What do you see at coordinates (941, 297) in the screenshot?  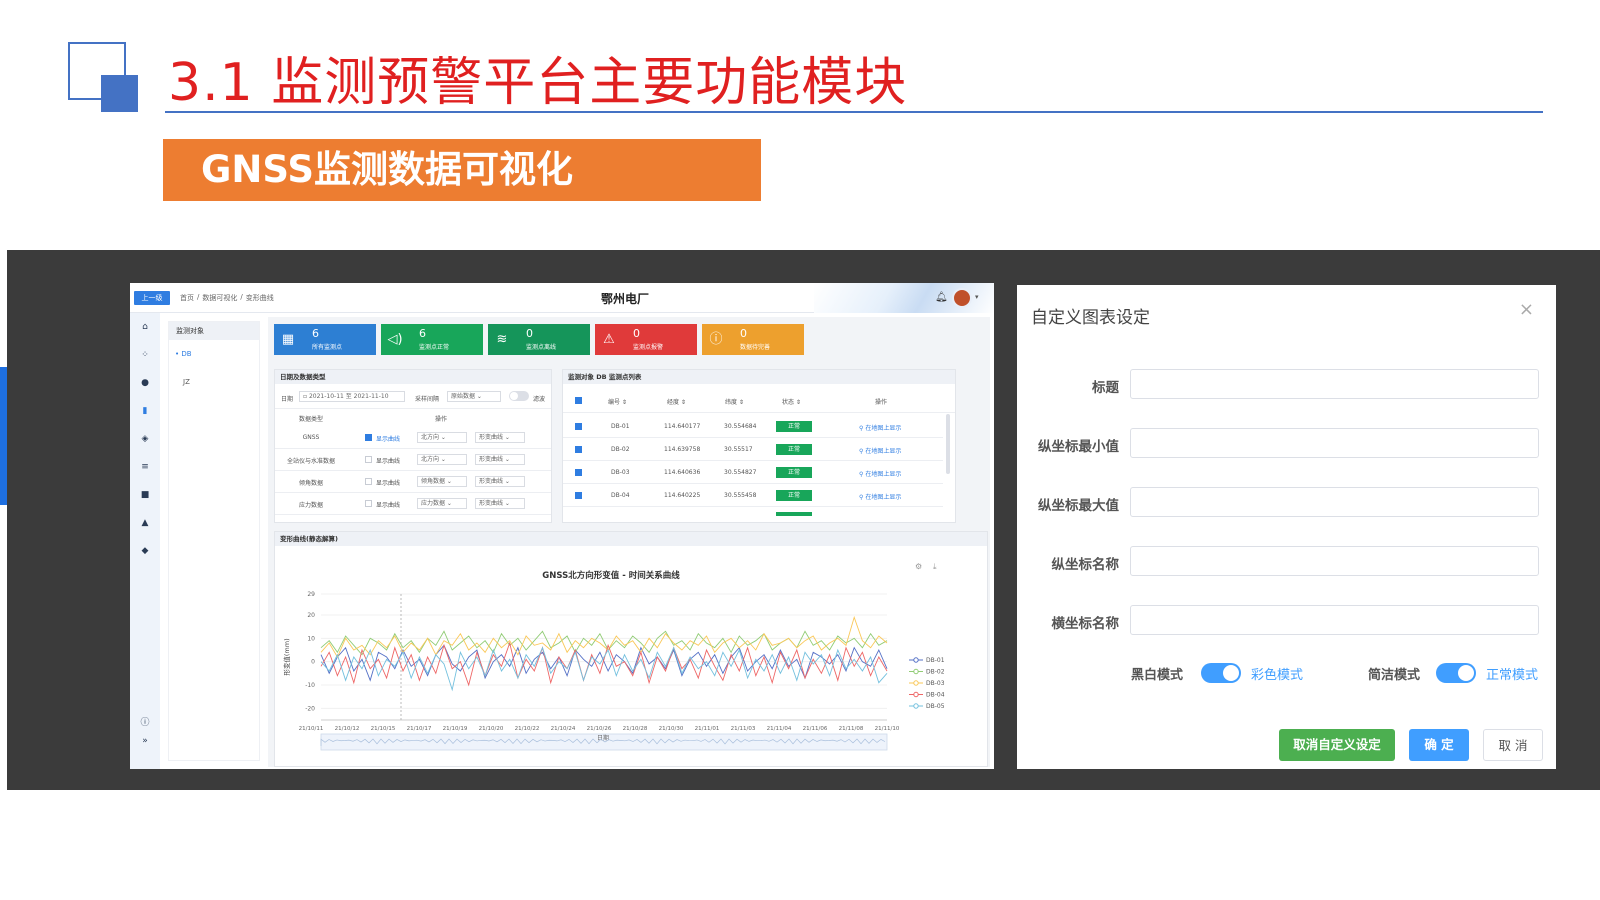 I see `notification-icon: 🔔︎` at bounding box center [941, 297].